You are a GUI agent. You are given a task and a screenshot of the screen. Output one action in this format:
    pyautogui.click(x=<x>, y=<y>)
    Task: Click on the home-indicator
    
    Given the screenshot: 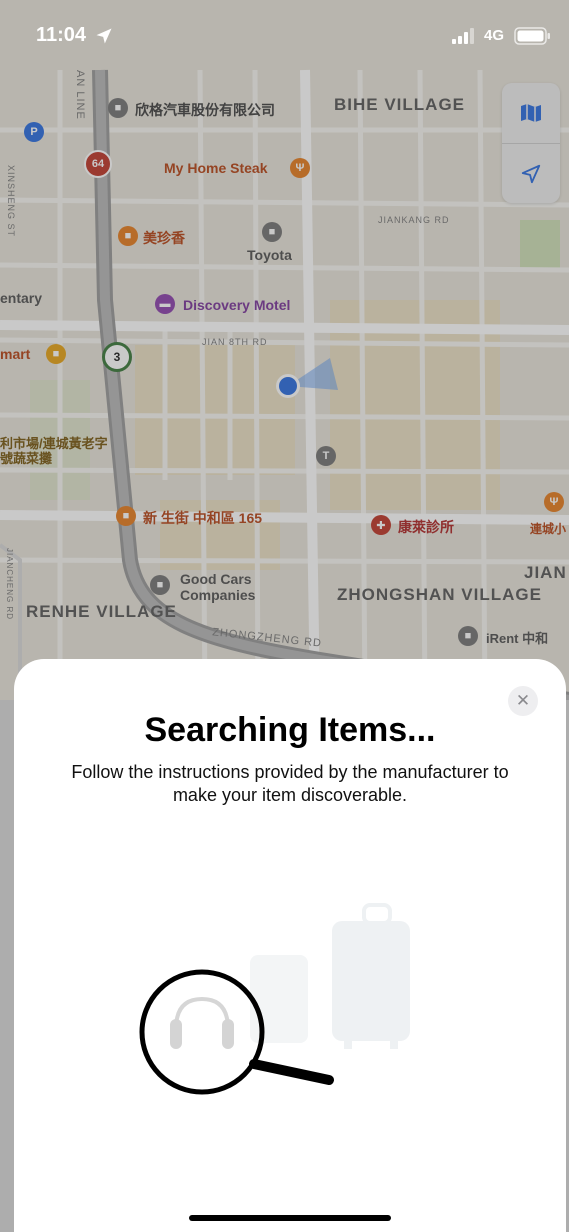 What is the action you would take?
    pyautogui.click(x=290, y=1218)
    